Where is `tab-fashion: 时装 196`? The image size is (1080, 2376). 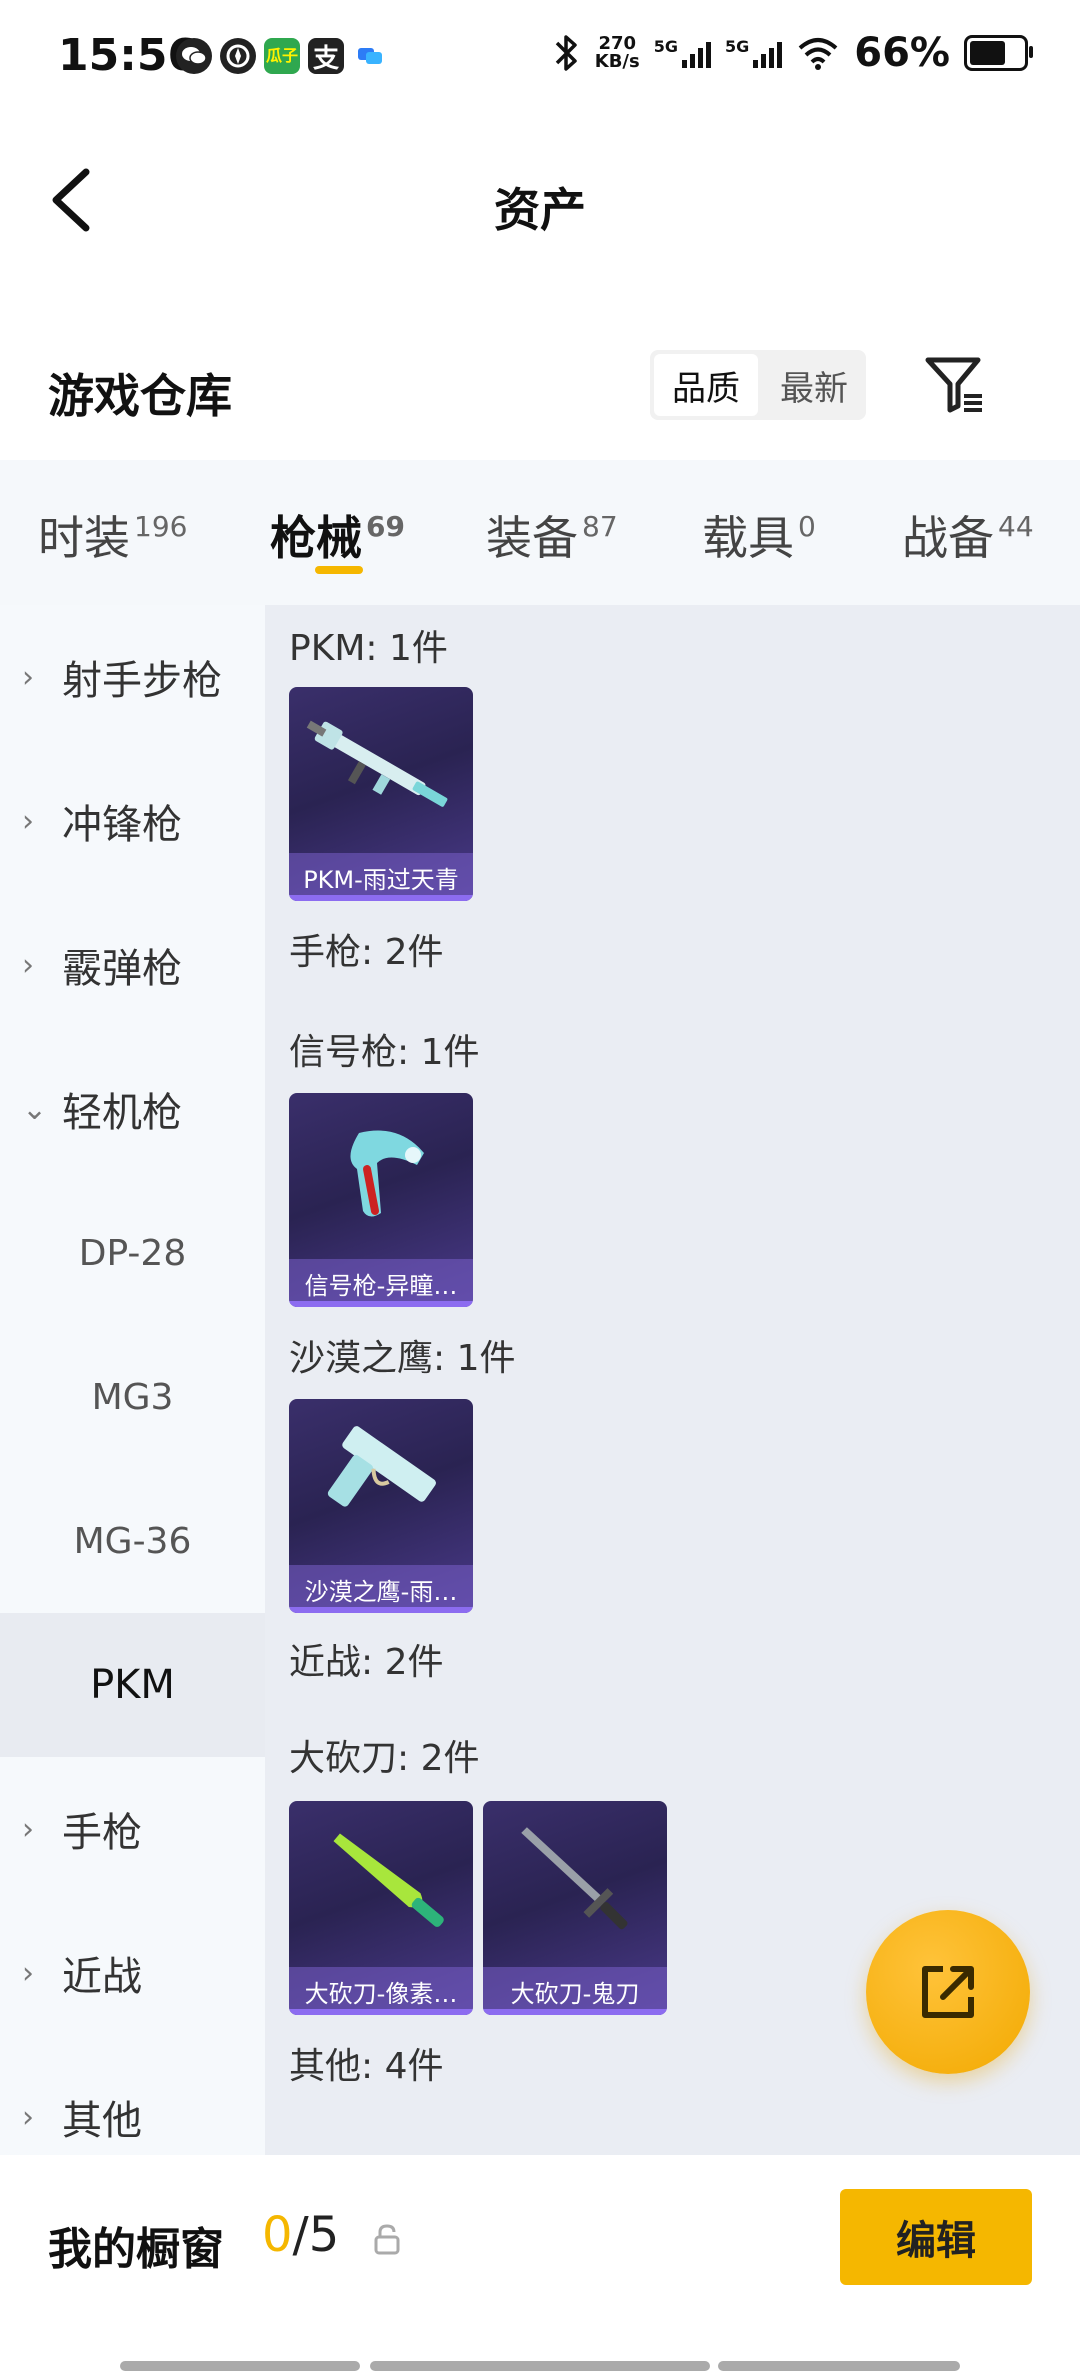 tab-fashion: 时装 196 is located at coordinates (112, 535).